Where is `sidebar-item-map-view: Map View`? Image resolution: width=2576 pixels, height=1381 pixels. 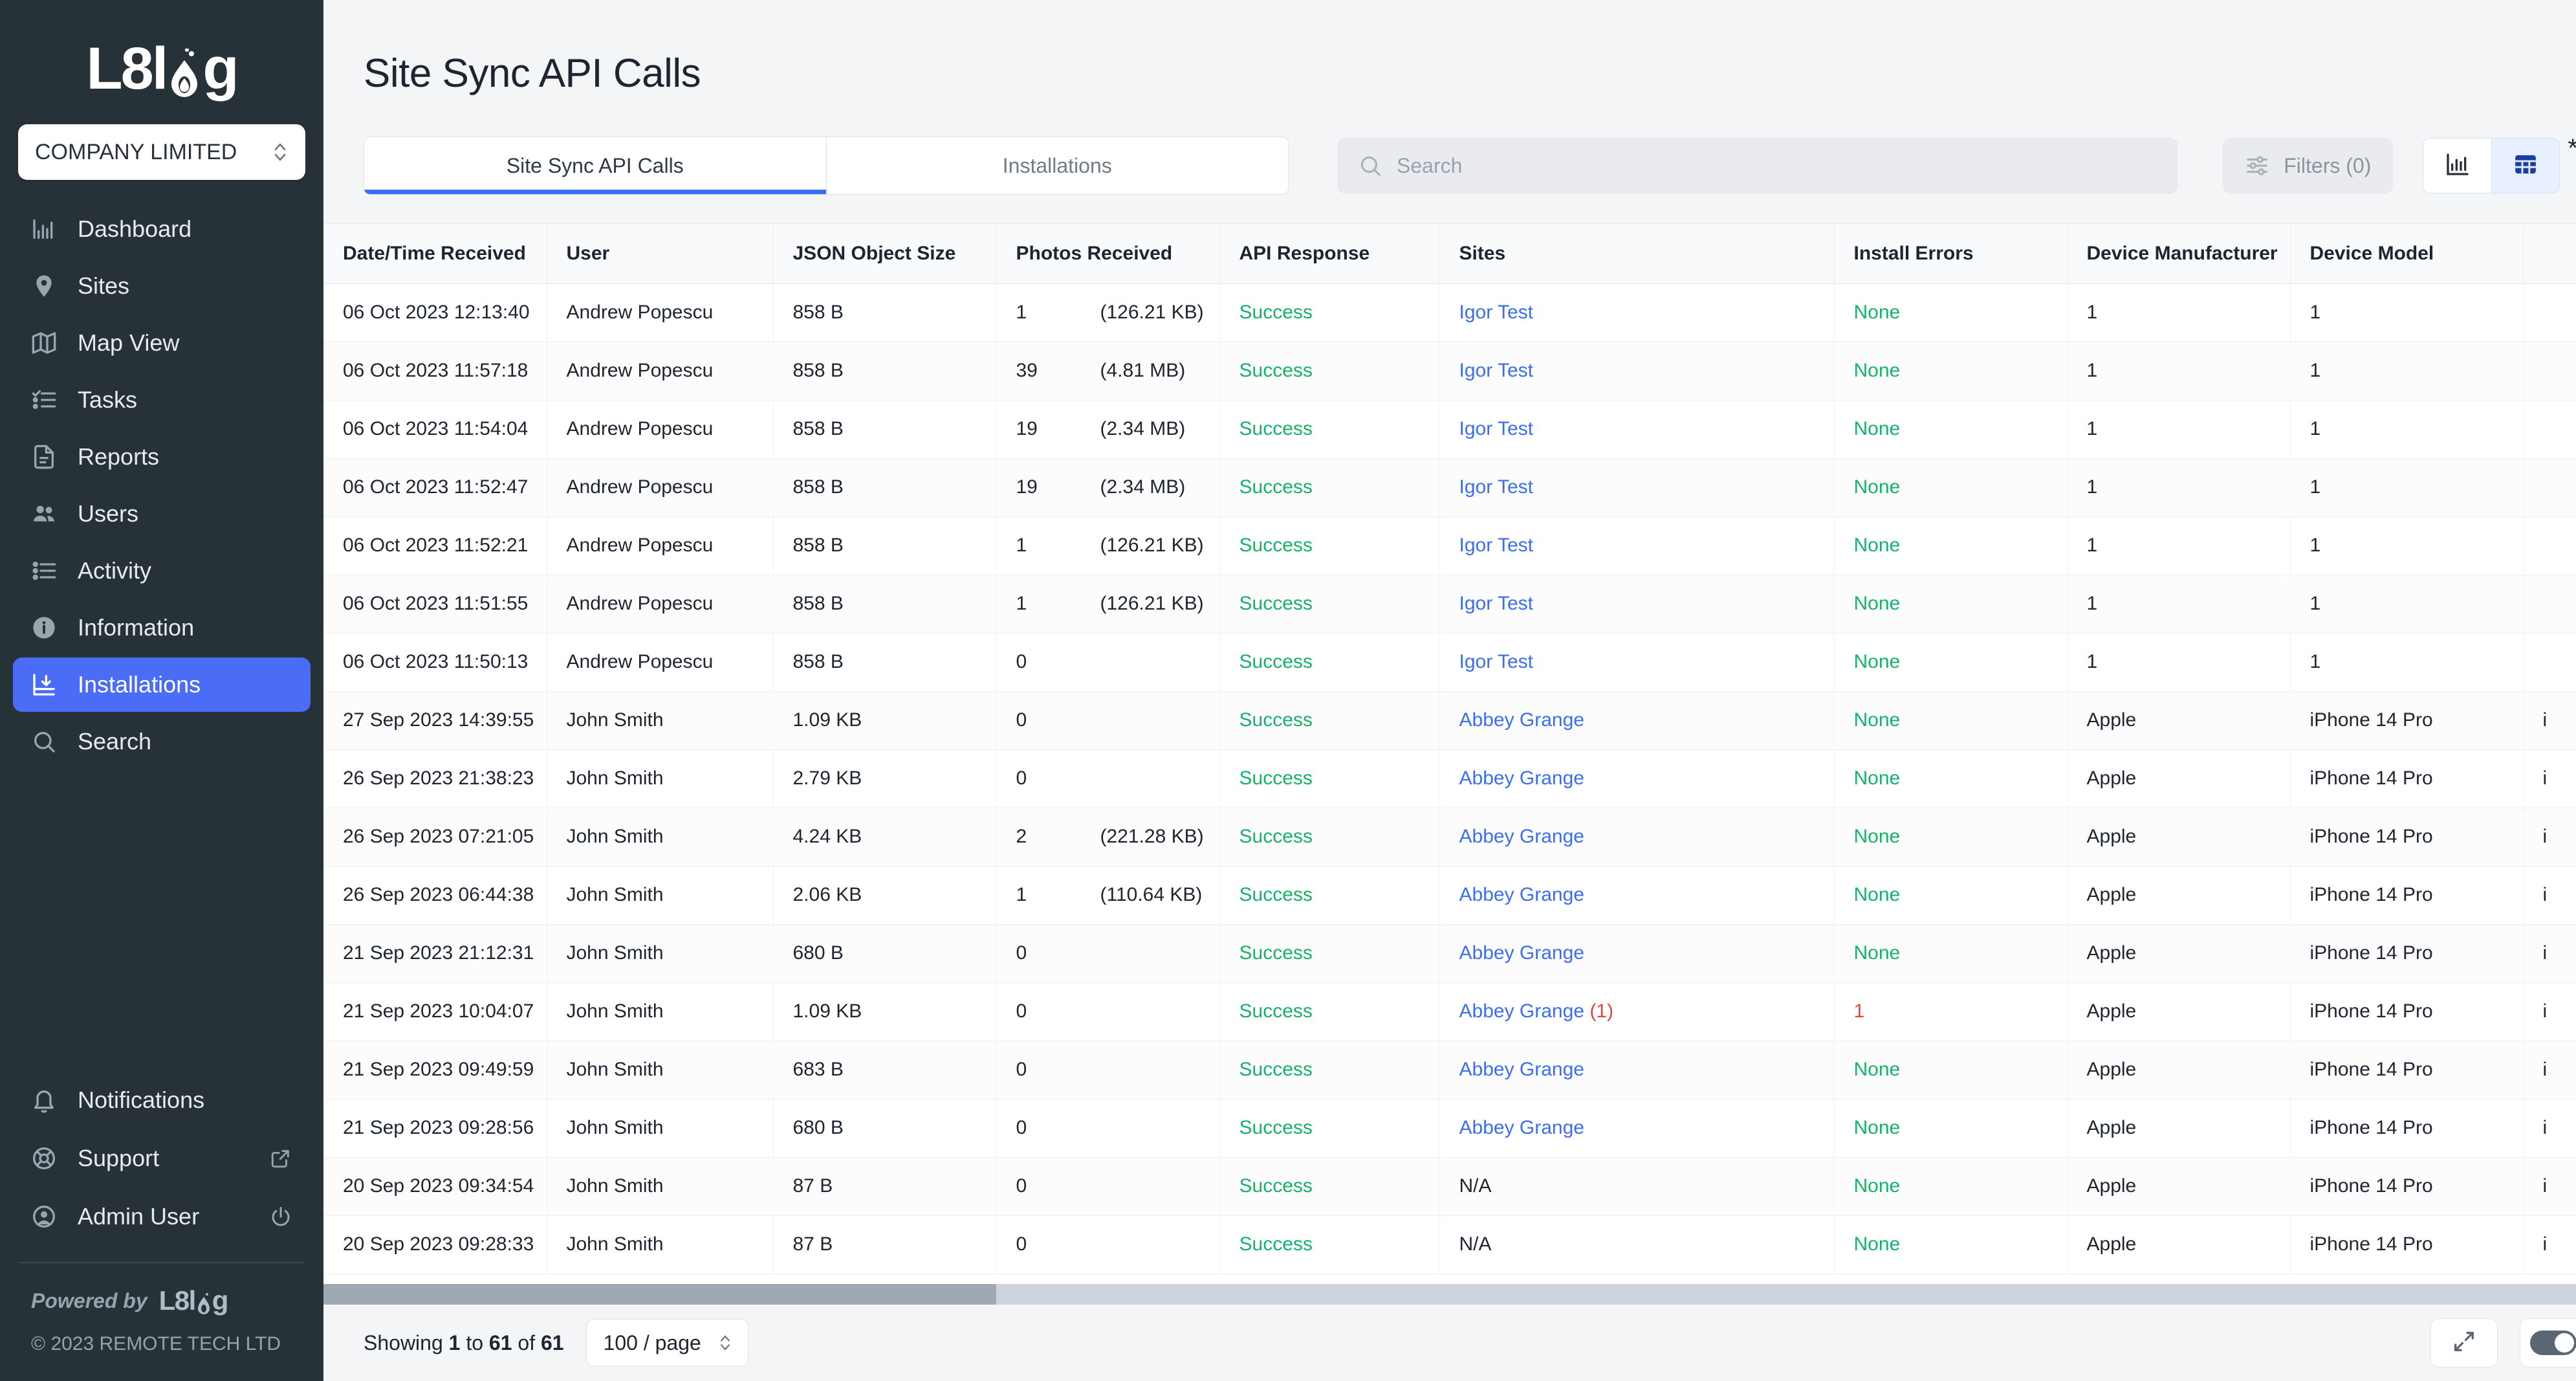
sidebar-item-map-view: Map View is located at coordinates (162, 343).